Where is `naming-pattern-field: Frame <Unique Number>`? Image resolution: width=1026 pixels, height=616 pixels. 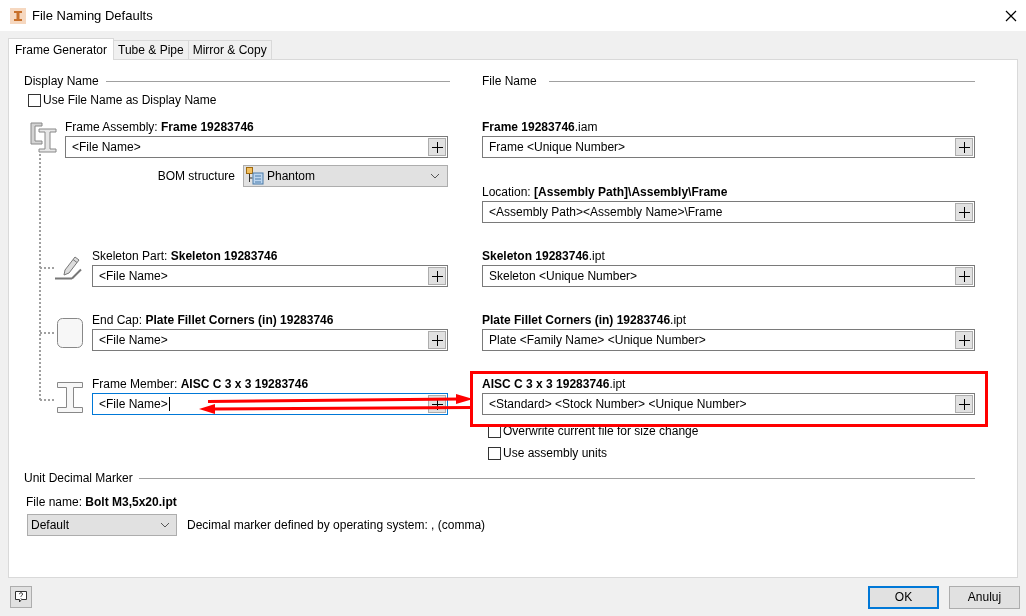
naming-pattern-field: Frame <Unique Number> is located at coordinates (728, 147).